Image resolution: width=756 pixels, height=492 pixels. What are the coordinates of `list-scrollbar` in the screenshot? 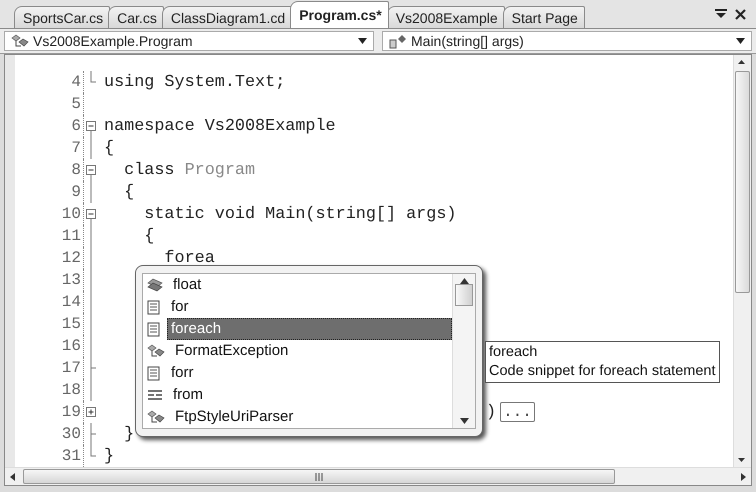 It's located at (463, 351).